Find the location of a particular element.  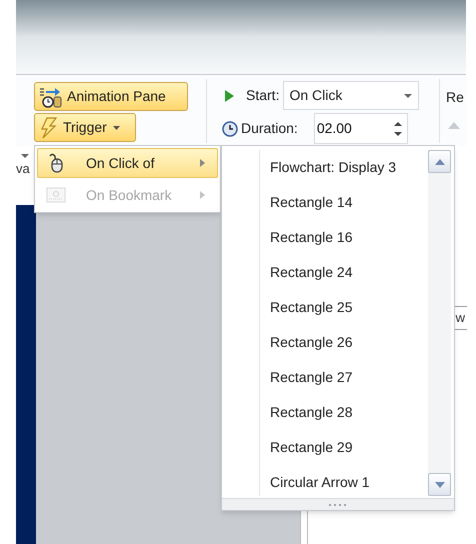

shape-menu-item: Rectangle 27 is located at coordinates (311, 377).